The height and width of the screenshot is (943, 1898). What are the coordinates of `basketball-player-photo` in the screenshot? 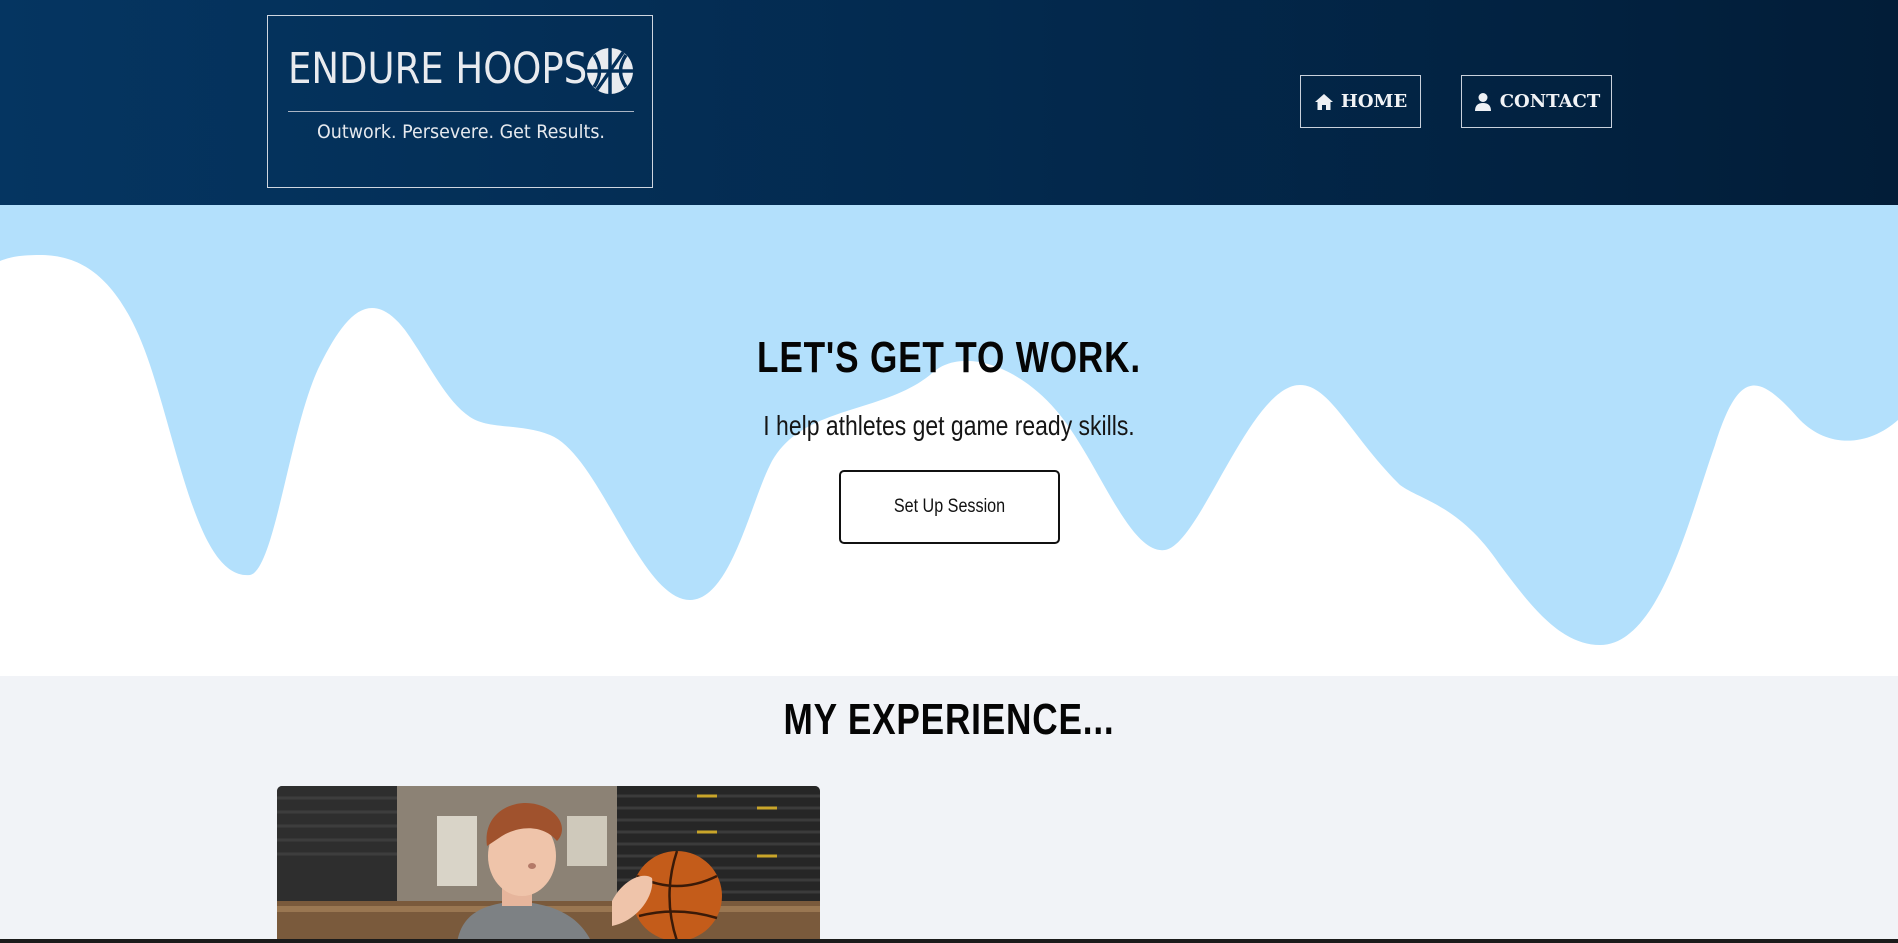 It's located at (548, 864).